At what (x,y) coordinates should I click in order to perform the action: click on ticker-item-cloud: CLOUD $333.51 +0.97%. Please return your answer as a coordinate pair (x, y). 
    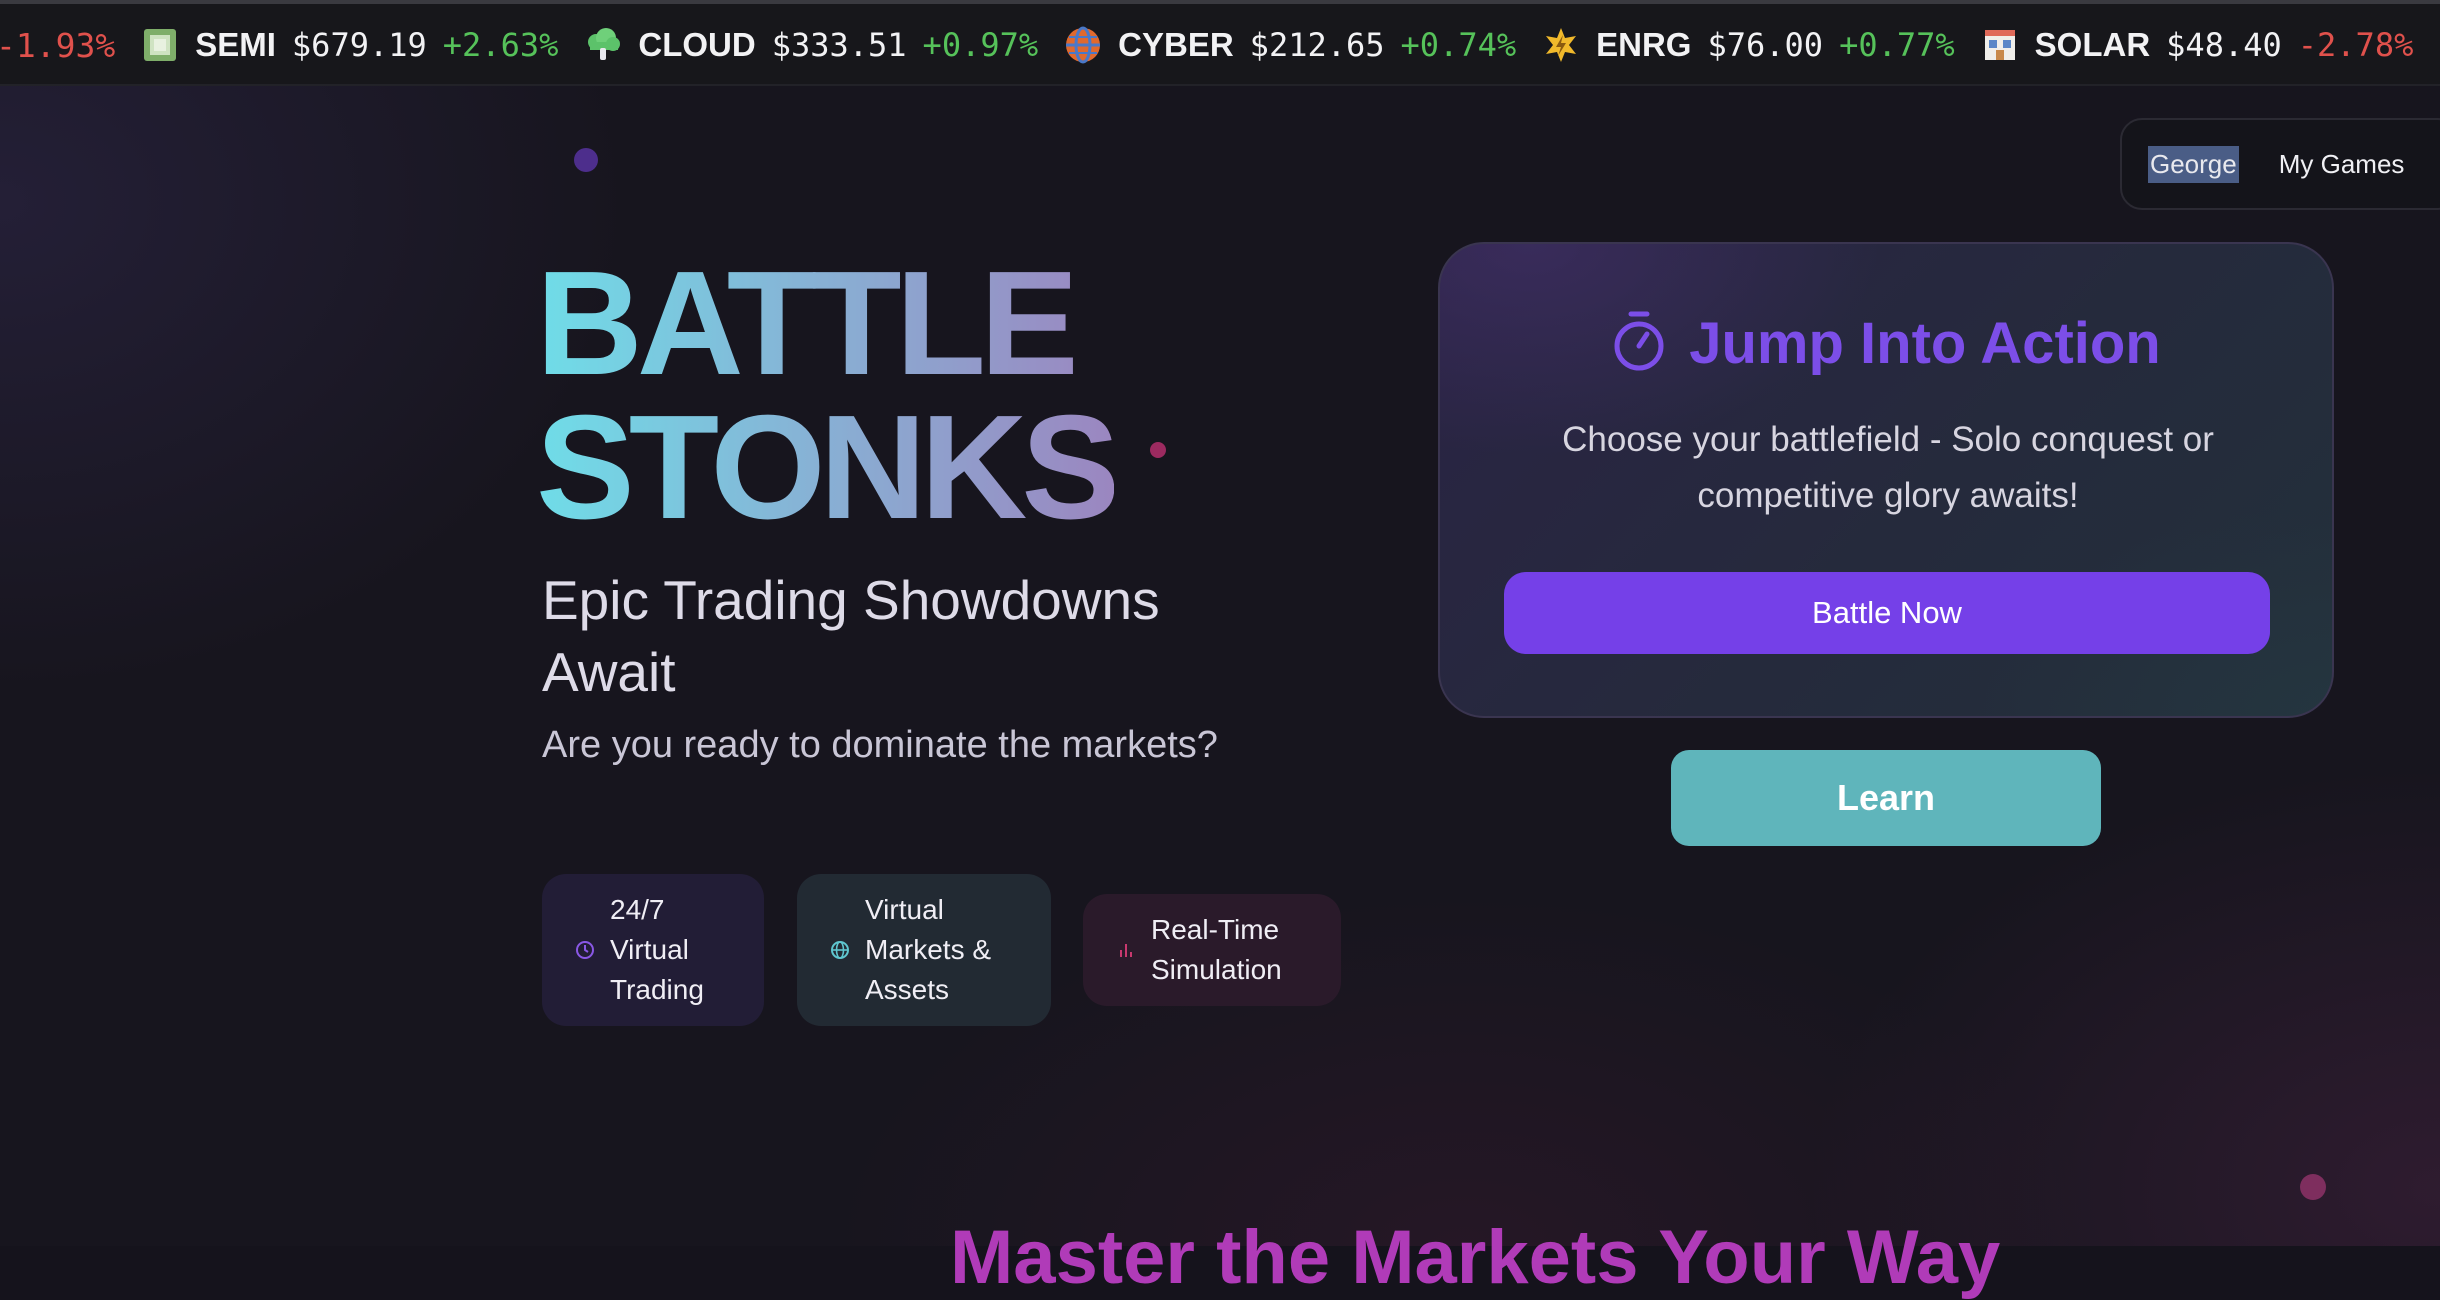
    Looking at the image, I should click on (811, 45).